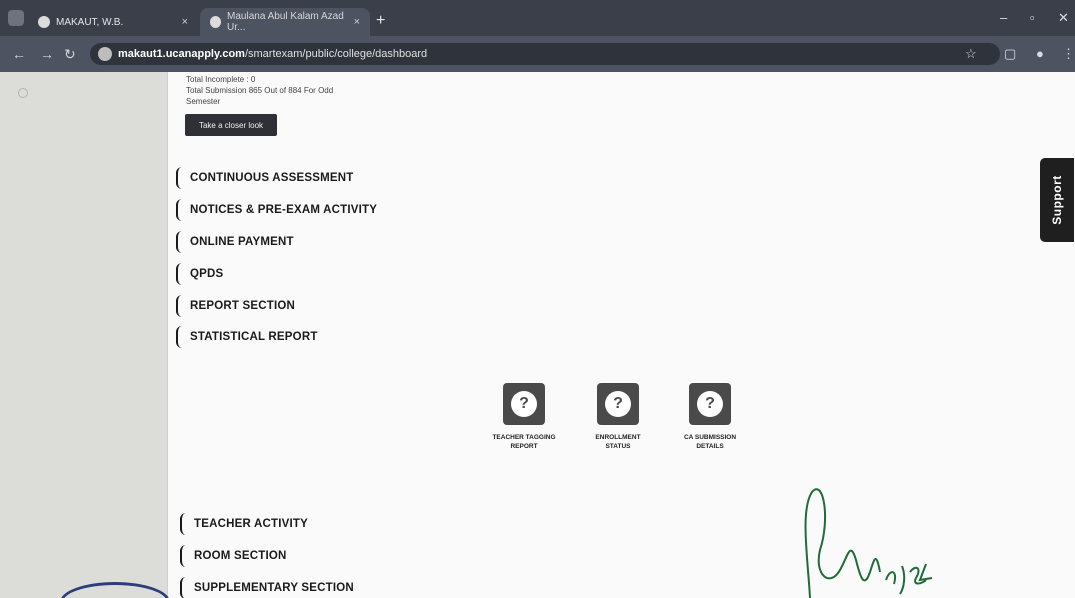 This screenshot has height=598, width=1075. I want to click on section-notices: NOTICES & PRE-EXAM ACTIVITY, so click(276, 210).